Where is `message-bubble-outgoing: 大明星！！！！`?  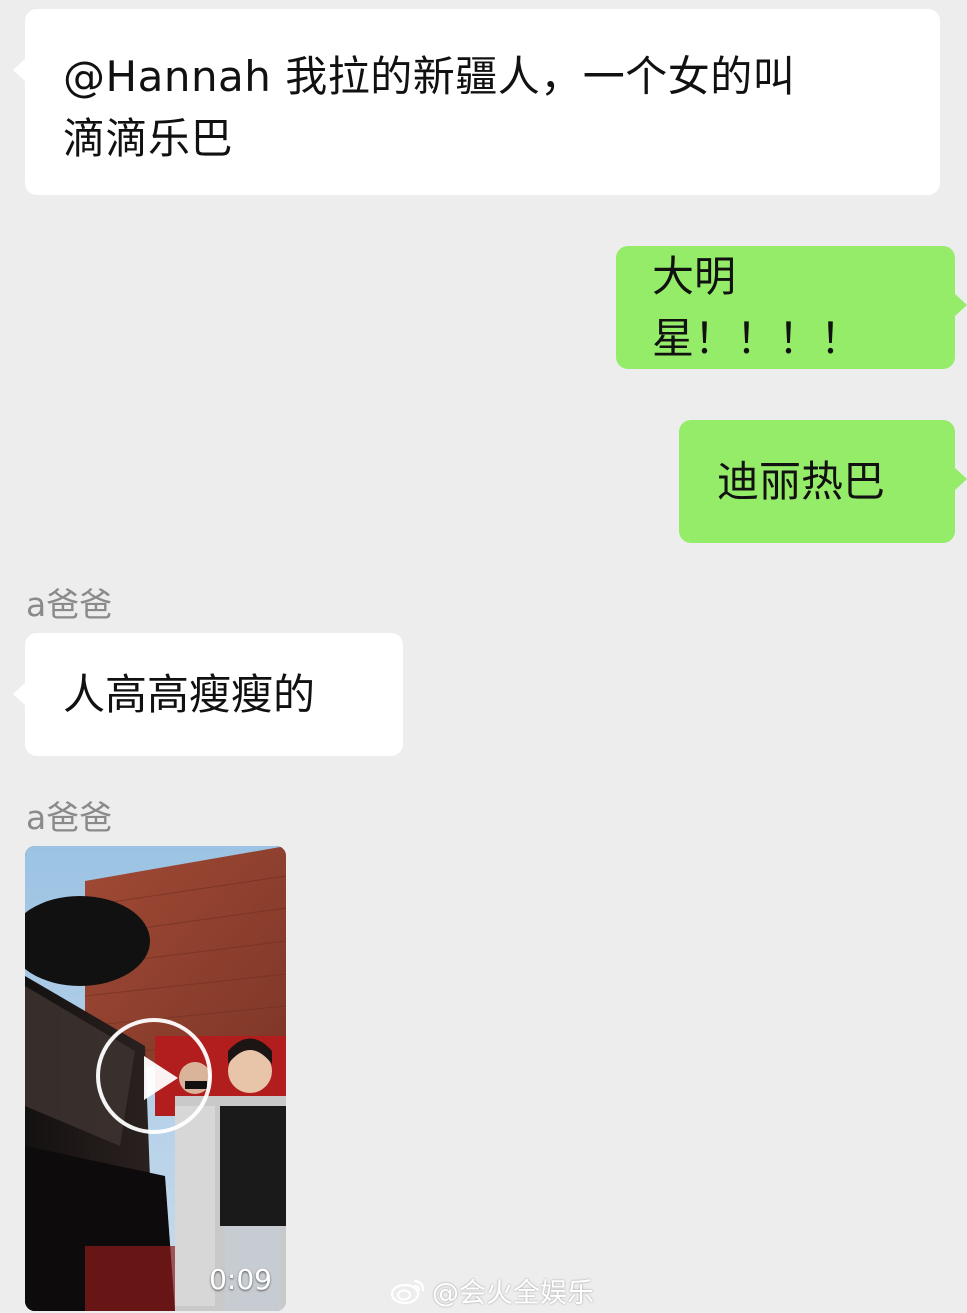 message-bubble-outgoing: 大明星！！！！ is located at coordinates (791, 307).